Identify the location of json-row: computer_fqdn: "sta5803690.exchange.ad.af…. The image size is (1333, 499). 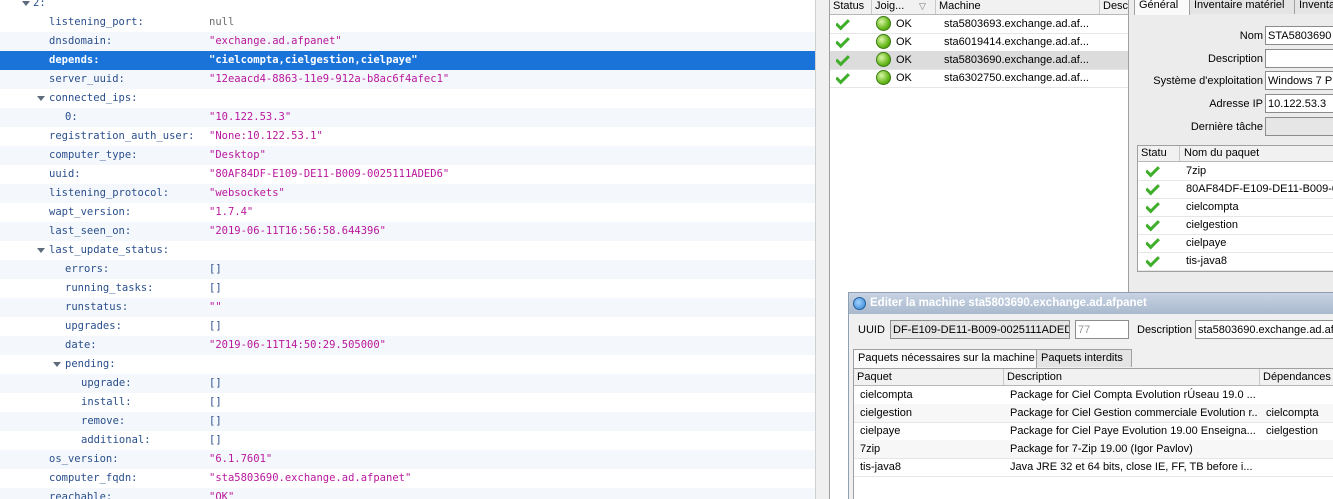
(407, 478).